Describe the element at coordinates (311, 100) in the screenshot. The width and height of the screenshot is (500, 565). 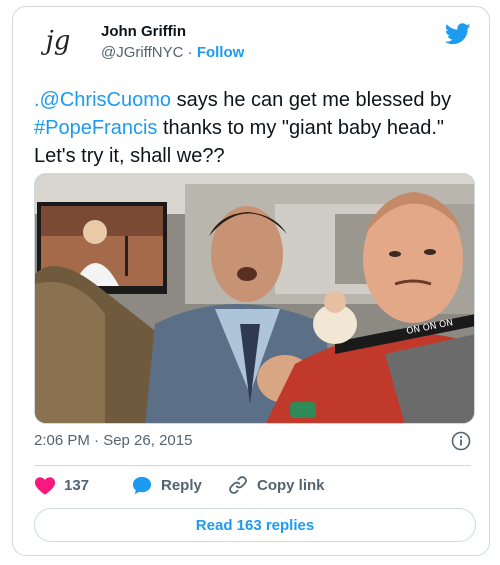
I see `tweet-text-part: says he can get me blessed by` at that location.